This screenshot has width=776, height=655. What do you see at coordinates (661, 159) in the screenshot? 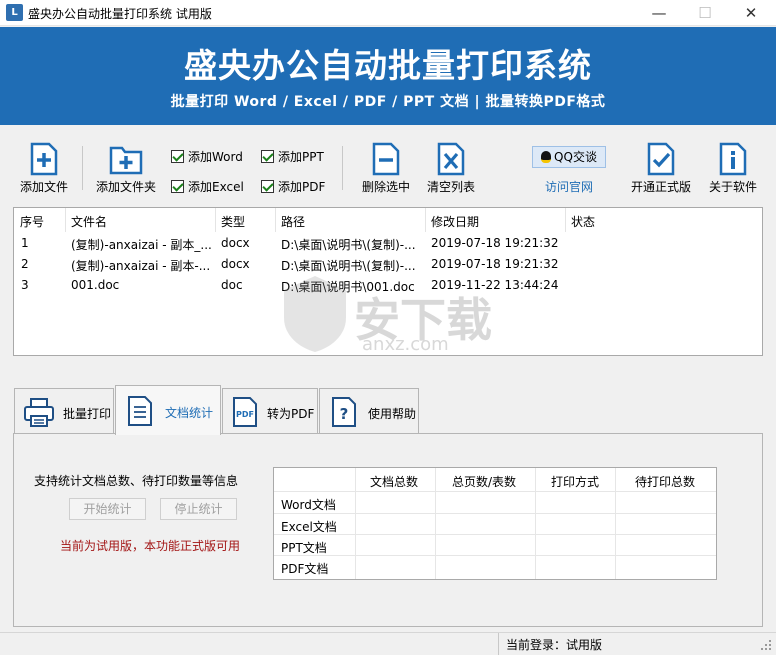
I see `certificate-check-icon` at bounding box center [661, 159].